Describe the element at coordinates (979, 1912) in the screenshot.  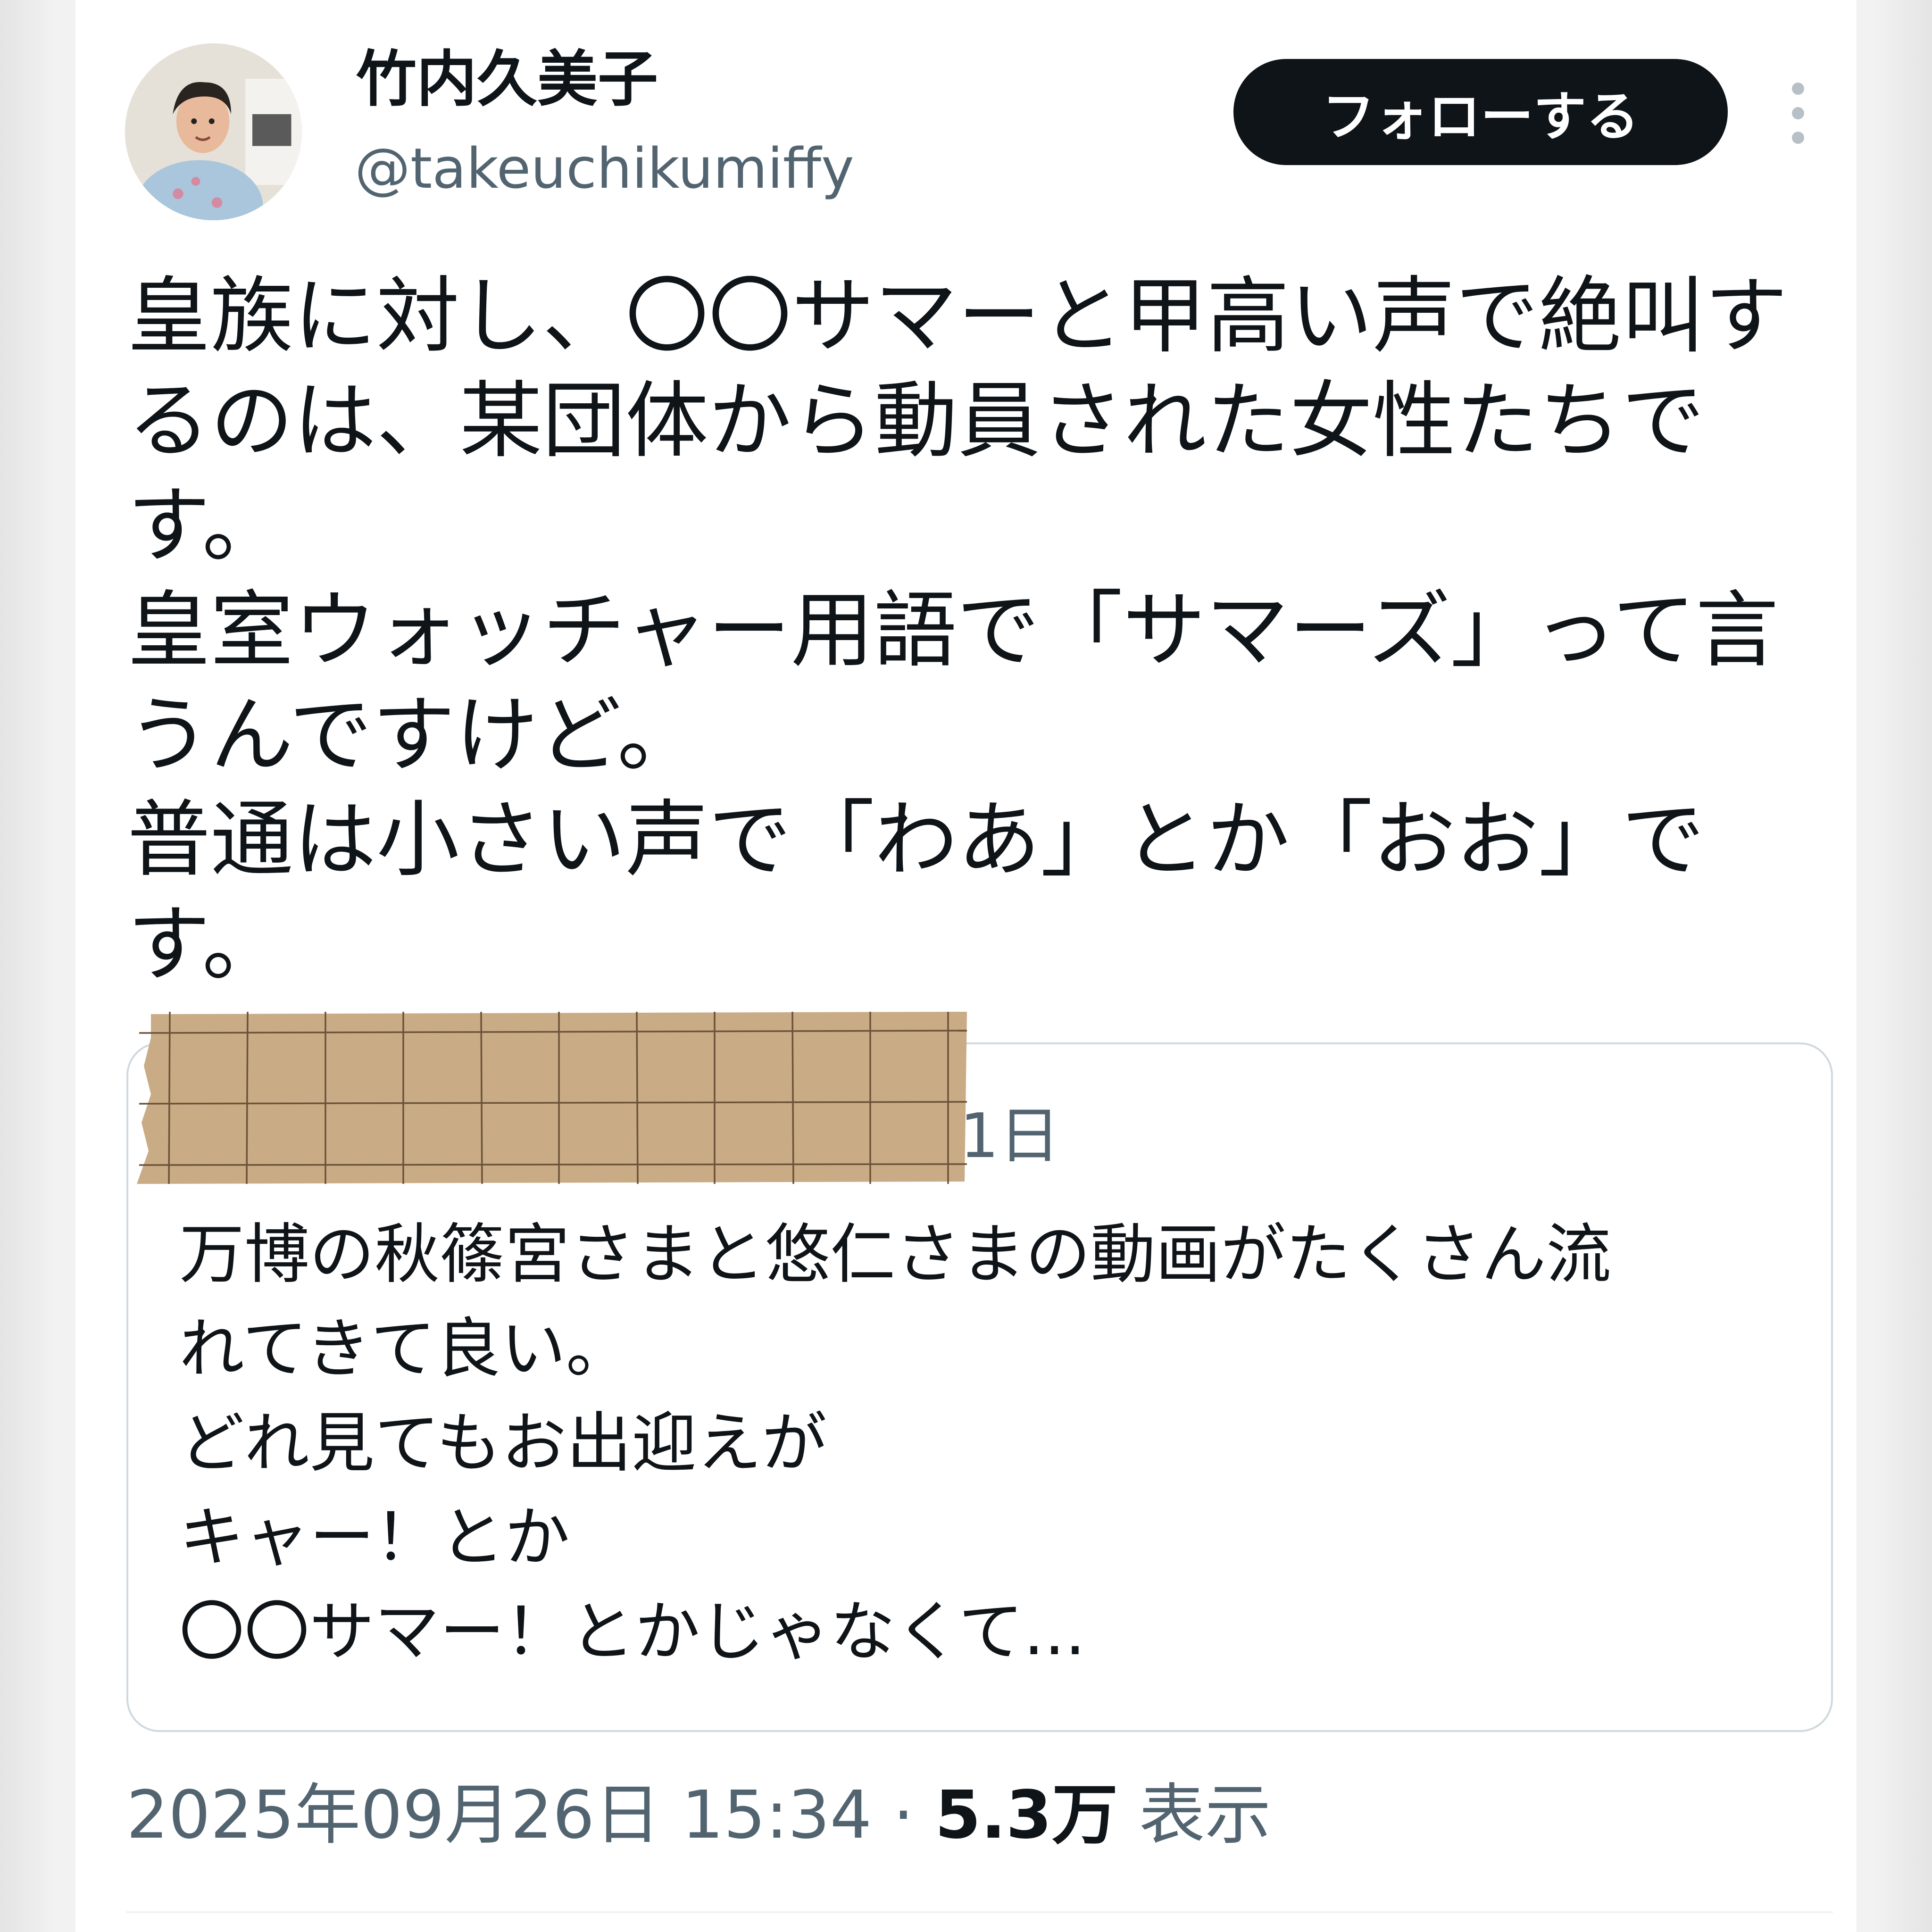
I see `divider` at that location.